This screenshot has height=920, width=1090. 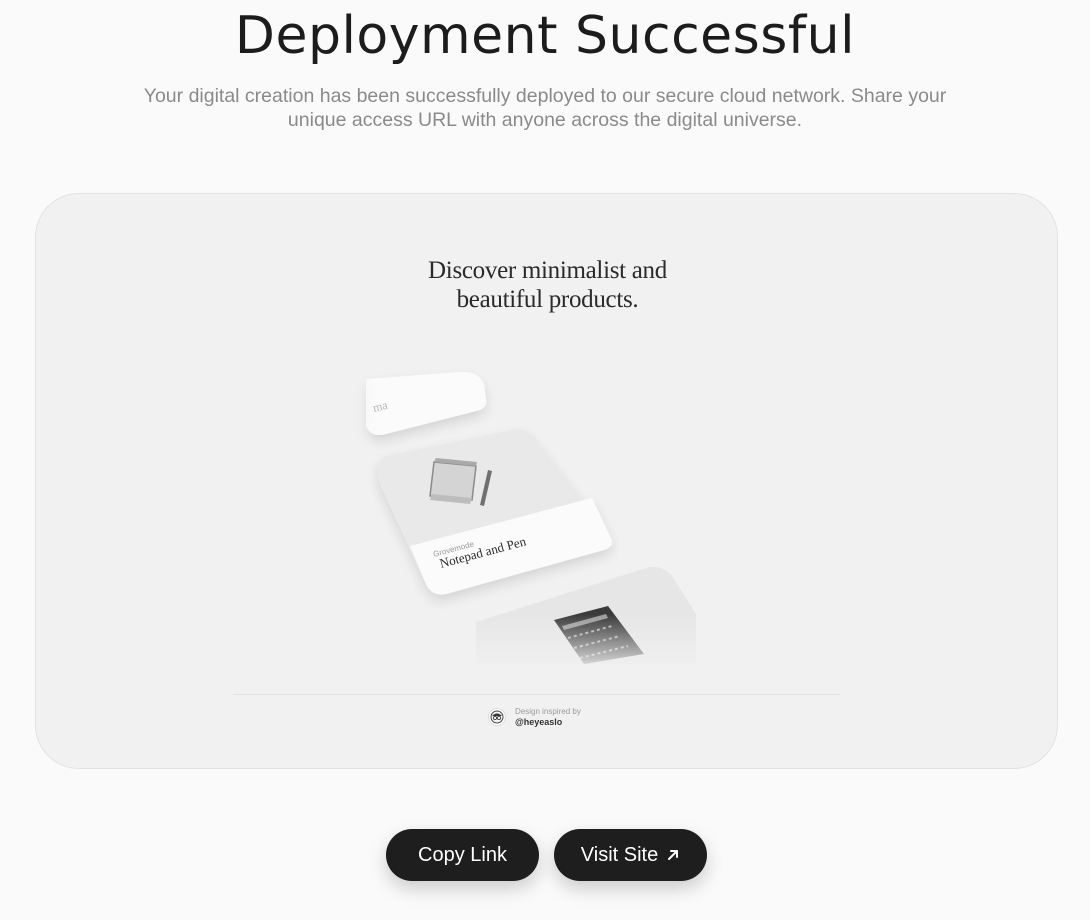 What do you see at coordinates (536, 694) in the screenshot?
I see `preview-divider` at bounding box center [536, 694].